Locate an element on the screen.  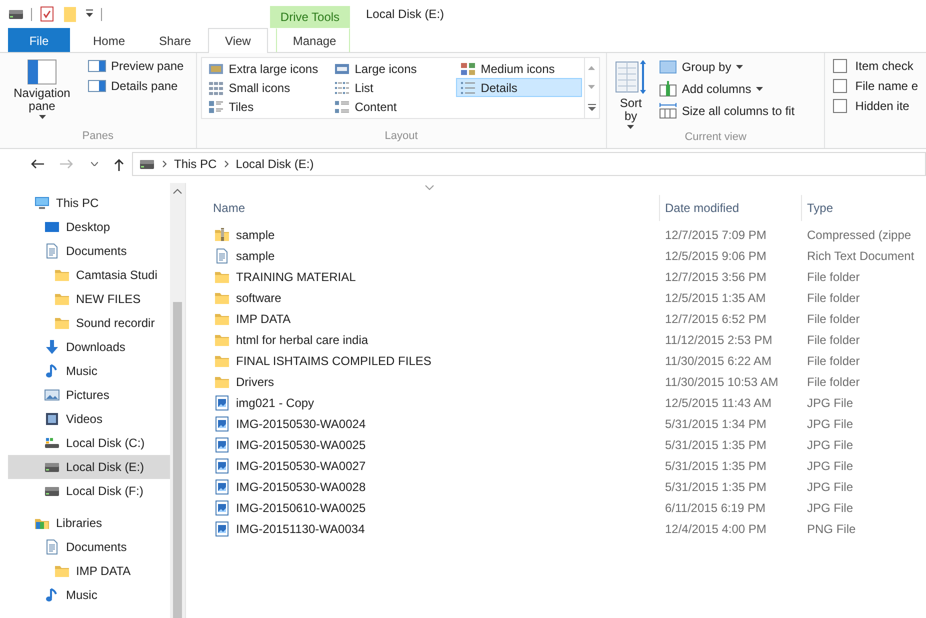
drive-icon is located at coordinates (52, 443).